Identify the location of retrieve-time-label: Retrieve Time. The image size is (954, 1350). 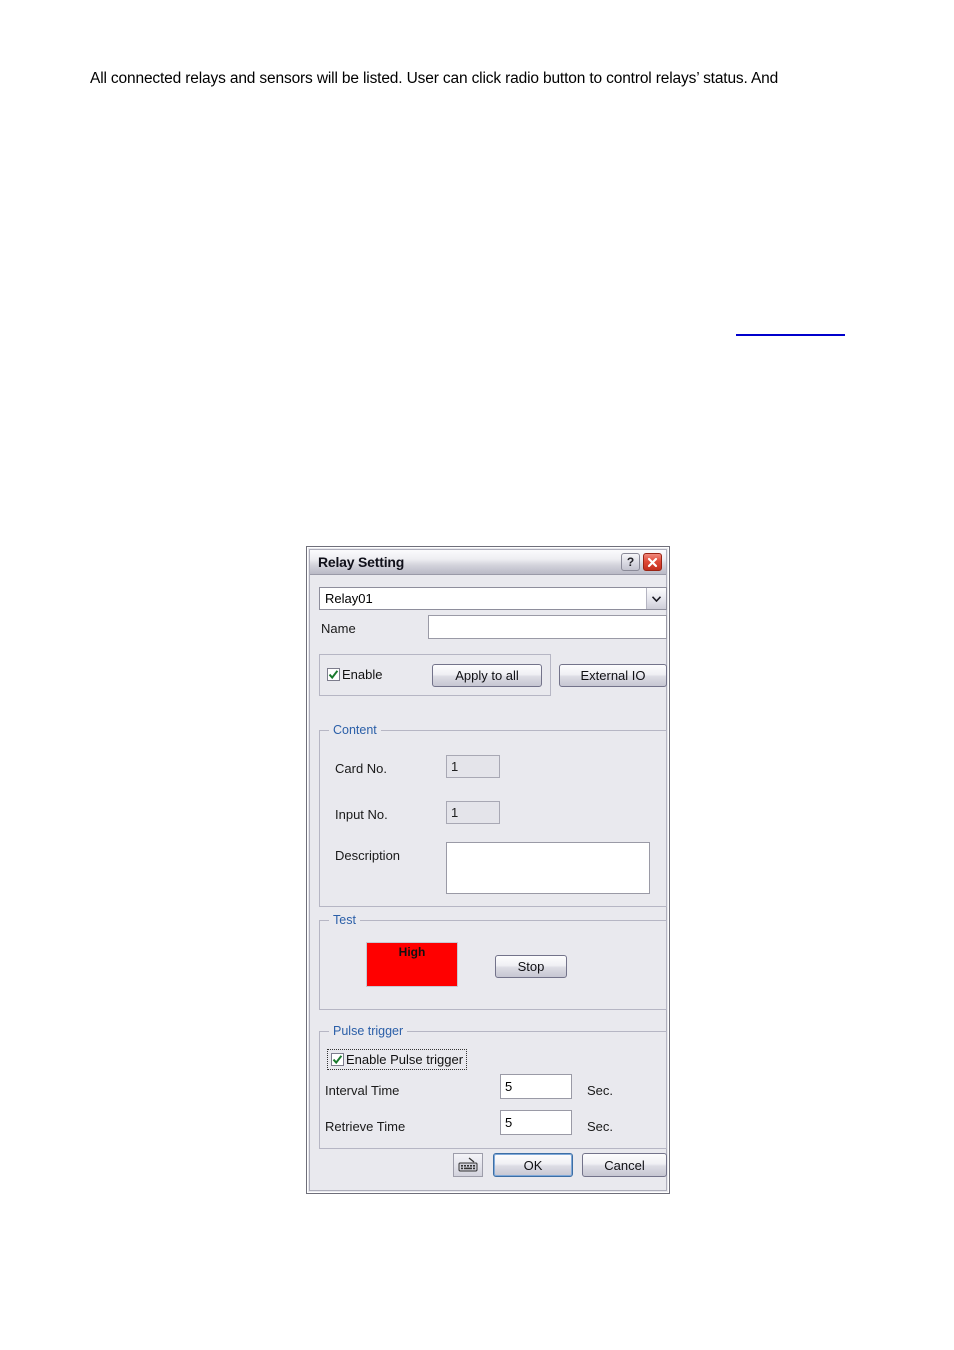
(365, 1126).